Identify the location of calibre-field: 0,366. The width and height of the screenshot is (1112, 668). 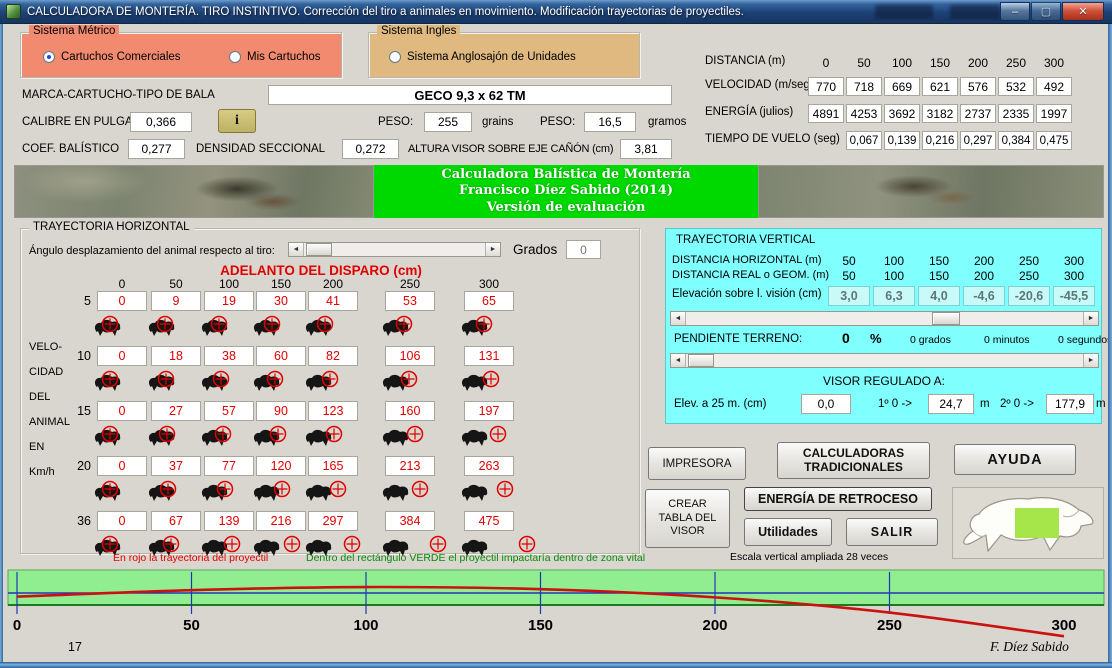
(161, 122).